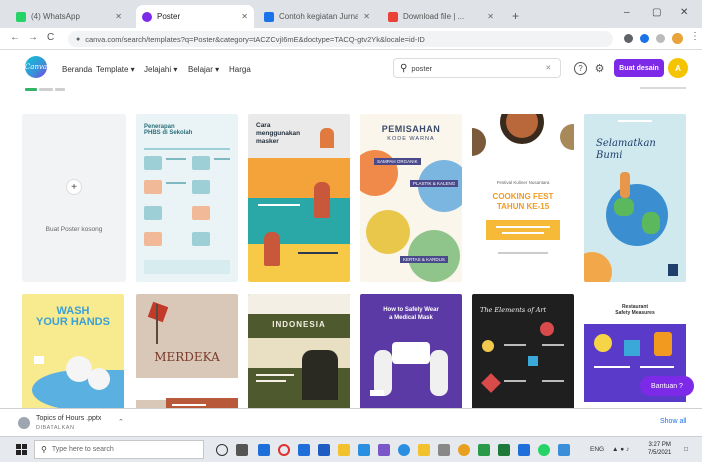  Describe the element at coordinates (222, 450) in the screenshot. I see `cortana-icon` at that location.